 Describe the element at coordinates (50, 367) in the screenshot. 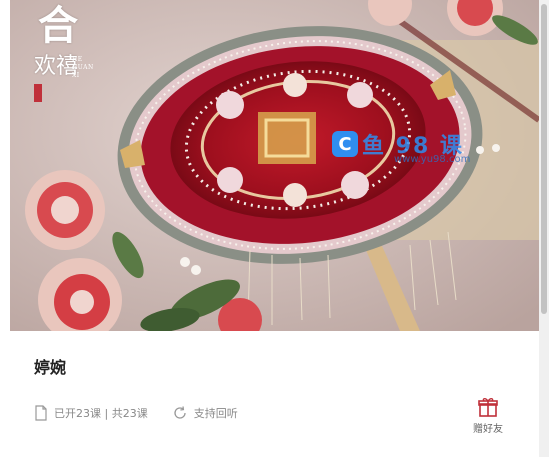

I see `course-title: 婷婉` at that location.